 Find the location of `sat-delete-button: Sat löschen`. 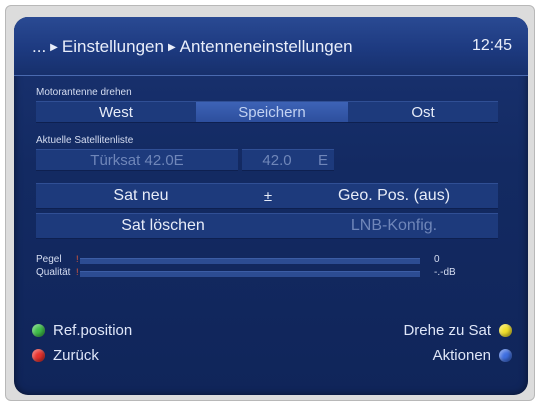

sat-delete-button: Sat löschen is located at coordinates (163, 226).